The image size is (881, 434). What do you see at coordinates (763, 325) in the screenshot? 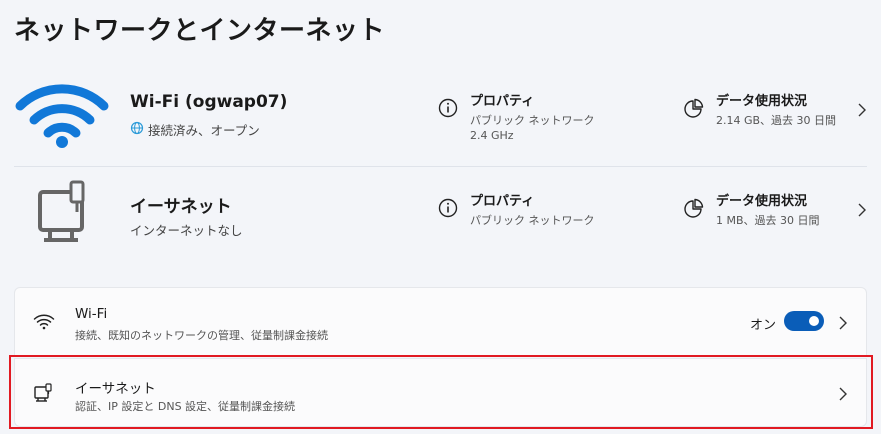
I see `wifi-toggle-label: オン` at bounding box center [763, 325].